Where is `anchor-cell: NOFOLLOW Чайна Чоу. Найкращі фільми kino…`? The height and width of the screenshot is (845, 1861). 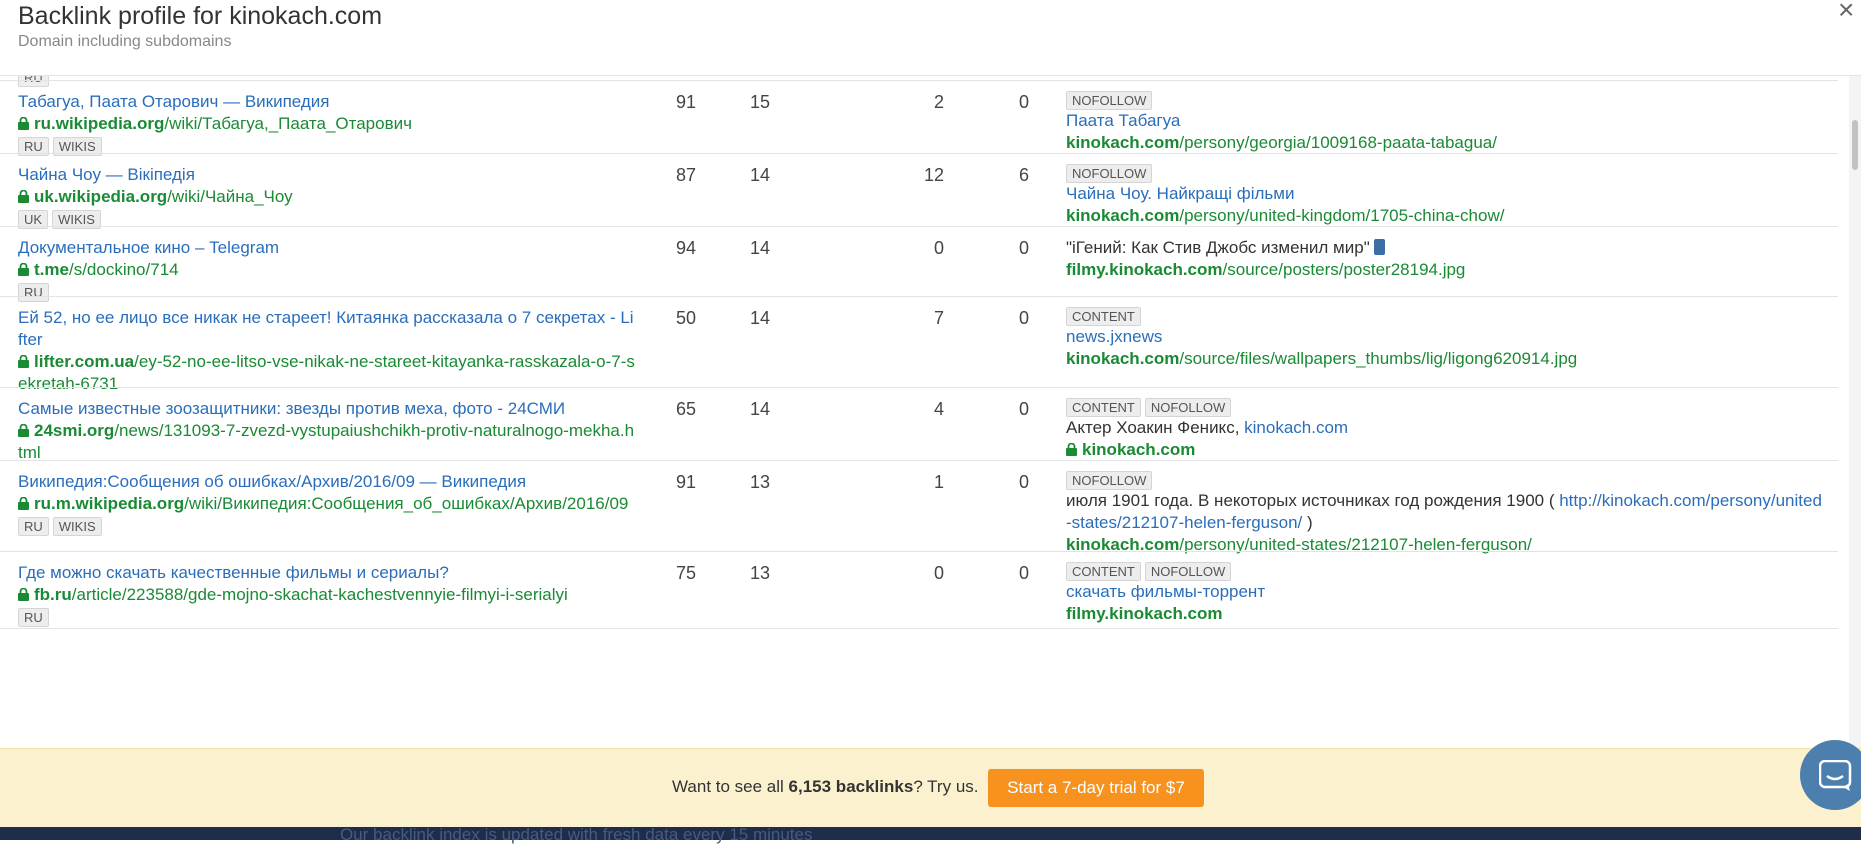 anchor-cell: NOFOLLOW Чайна Чоу. Найкращі фільми kino… is located at coordinates (1446, 195).